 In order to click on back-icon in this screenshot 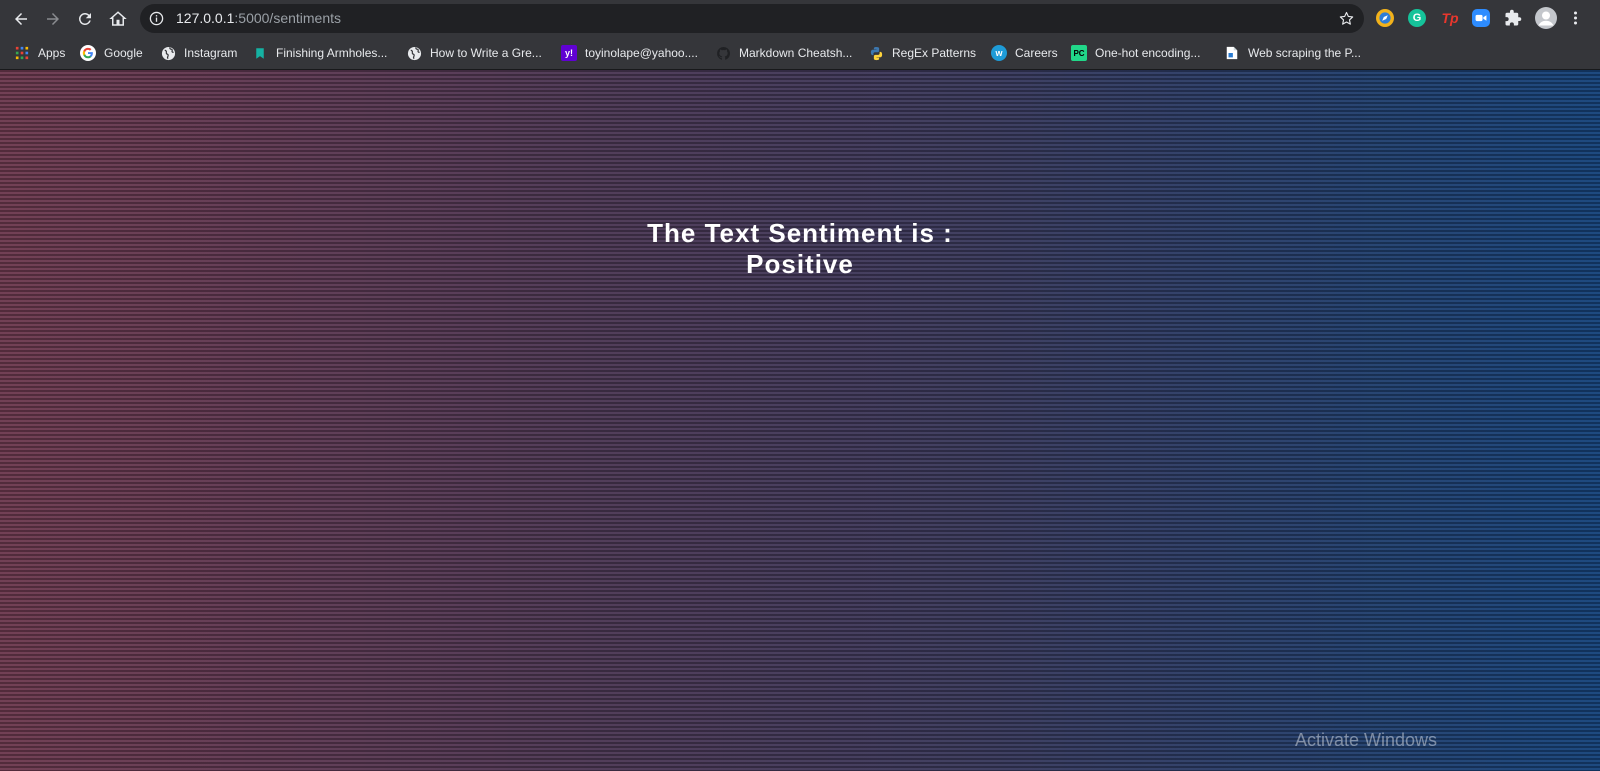, I will do `click(21, 19)`.